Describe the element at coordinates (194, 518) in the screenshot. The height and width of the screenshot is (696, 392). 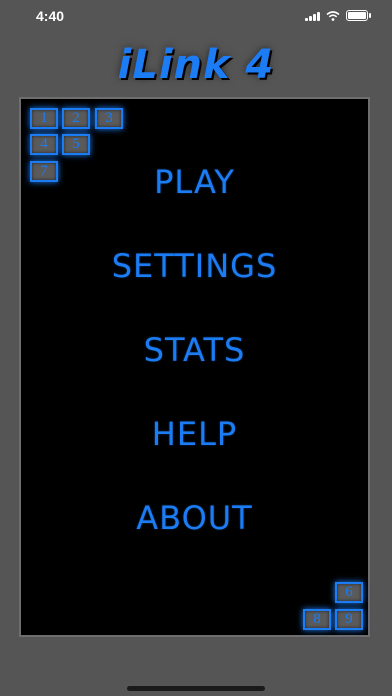
I see `about-button: ABOUT` at that location.